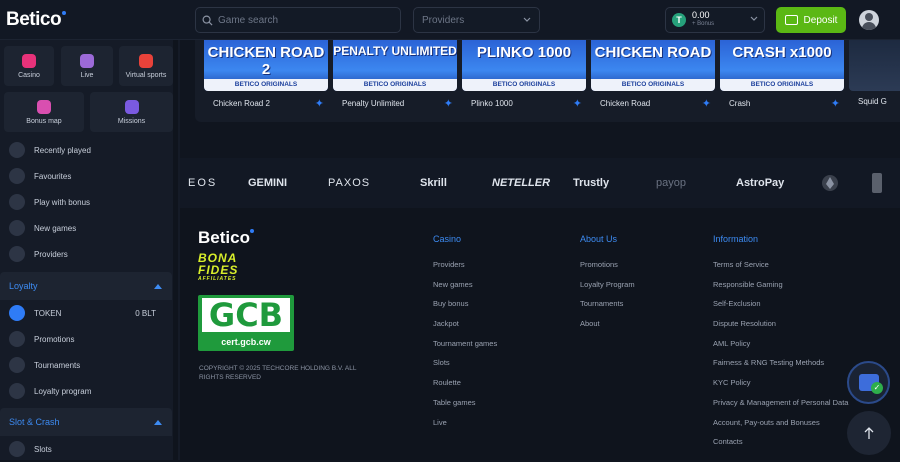 The image size is (900, 462). I want to click on chevron-up-icon, so click(158, 422).